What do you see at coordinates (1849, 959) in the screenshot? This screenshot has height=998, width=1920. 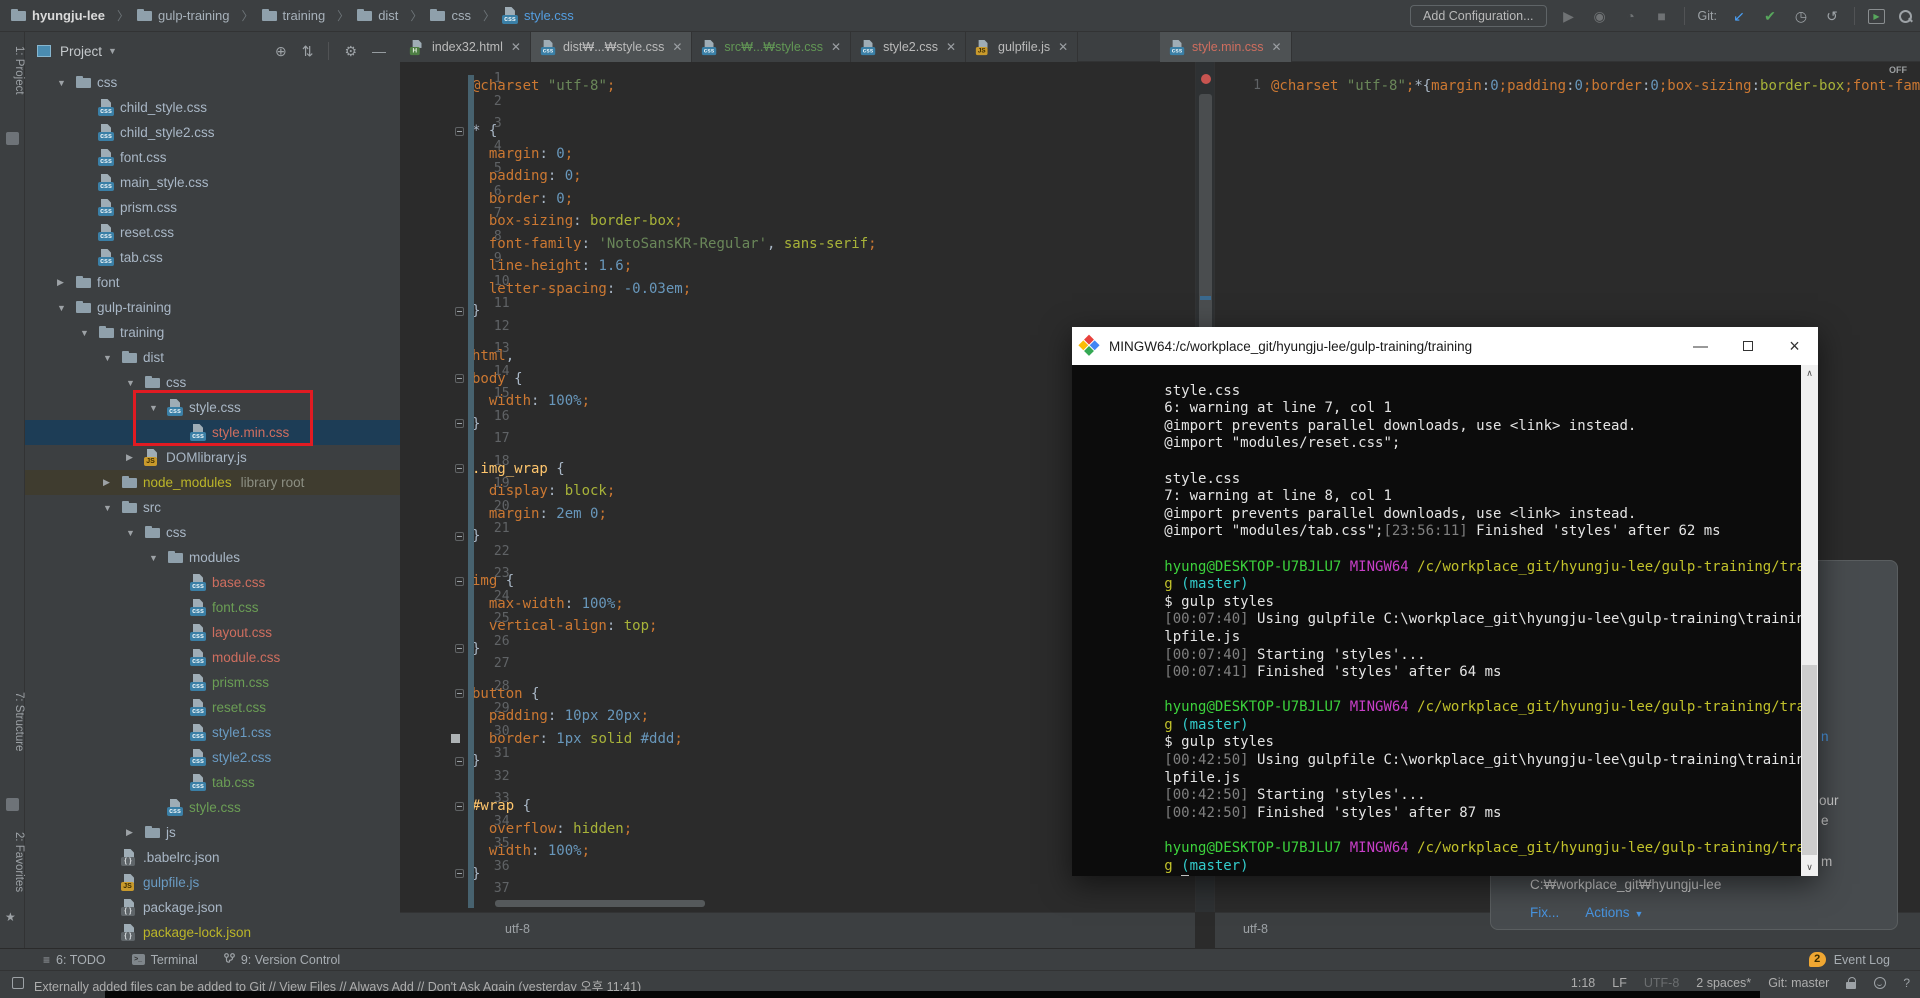 I see `event-log-button: 2 Event Log` at bounding box center [1849, 959].